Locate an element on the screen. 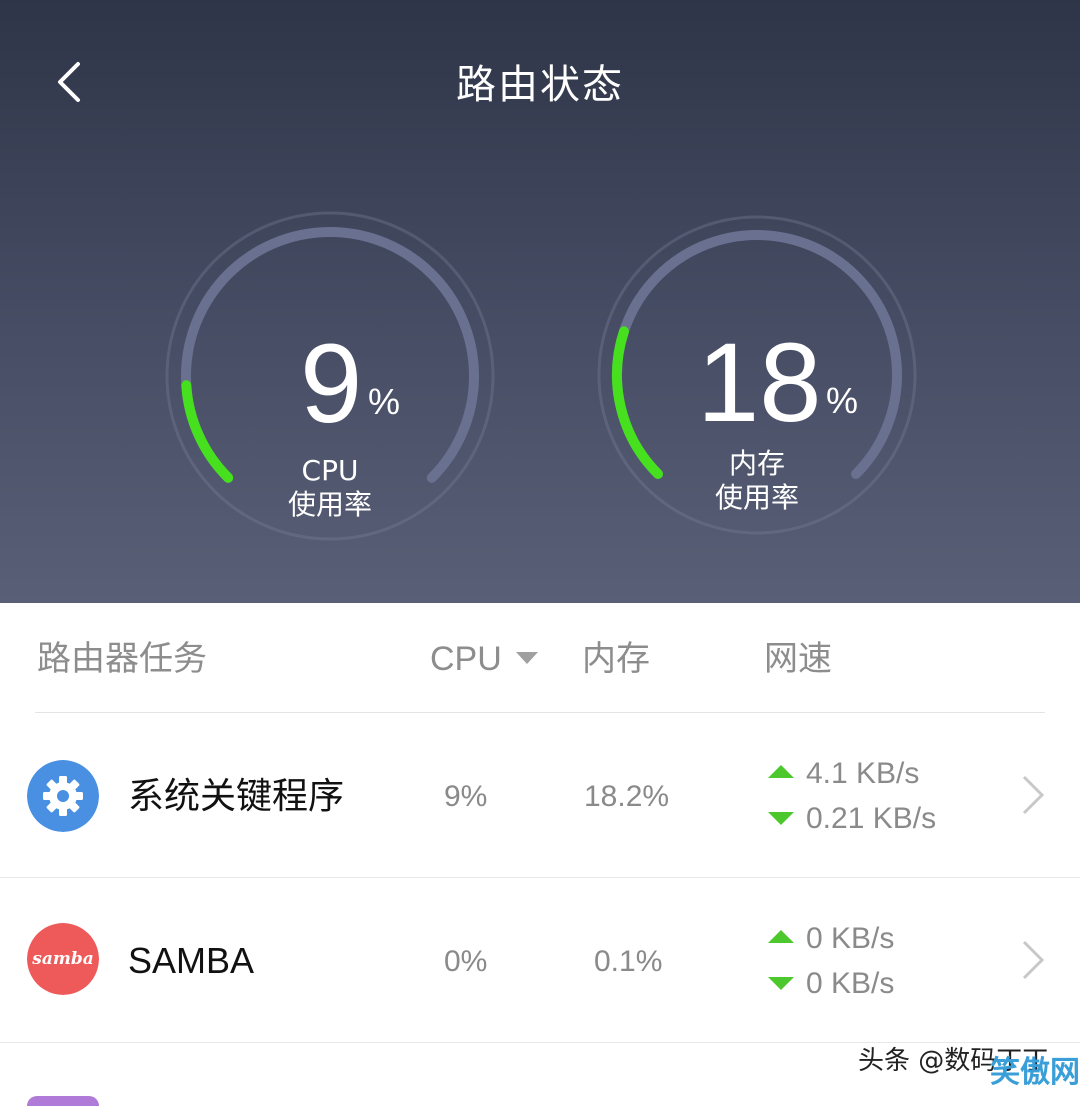 This screenshot has height=1106, width=1080. task-download-speed: 0 KB/s is located at coordinates (831, 984).